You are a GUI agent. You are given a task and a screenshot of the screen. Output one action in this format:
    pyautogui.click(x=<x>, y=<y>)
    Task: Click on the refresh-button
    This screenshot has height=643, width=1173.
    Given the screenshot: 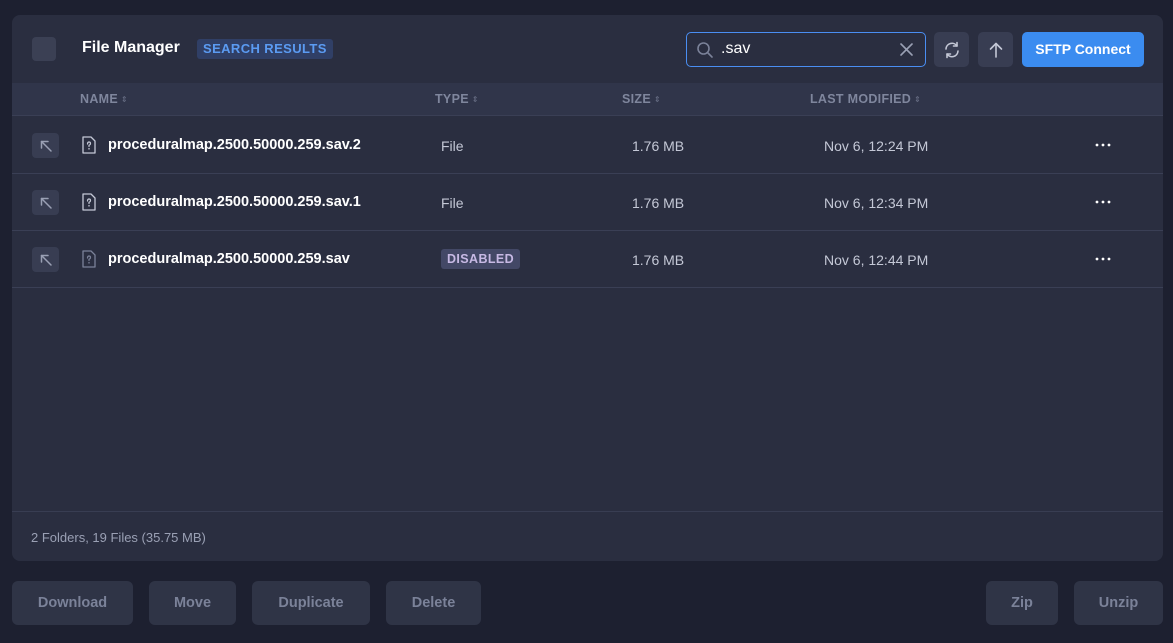 What is the action you would take?
    pyautogui.click(x=951, y=49)
    